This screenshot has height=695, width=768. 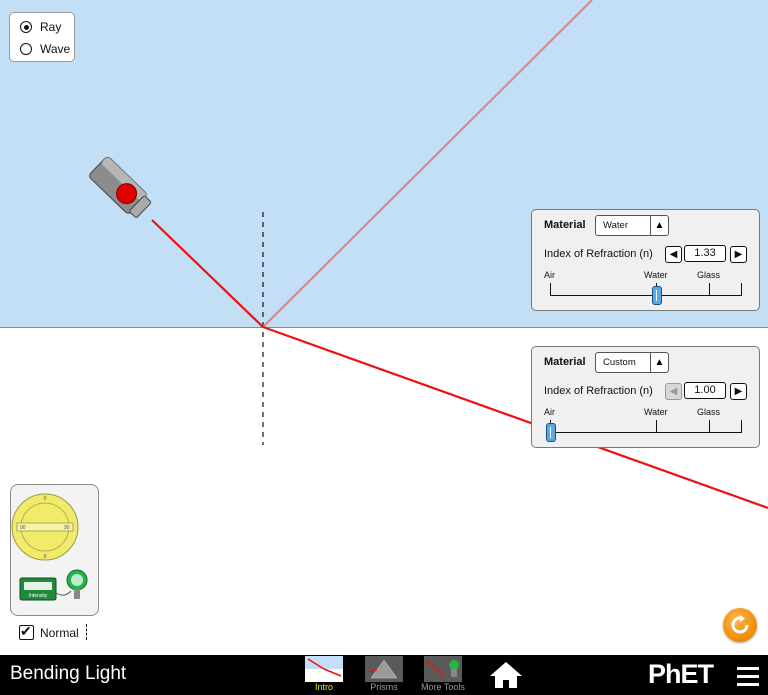 I want to click on ray-radio-option: Ray, so click(x=40, y=27).